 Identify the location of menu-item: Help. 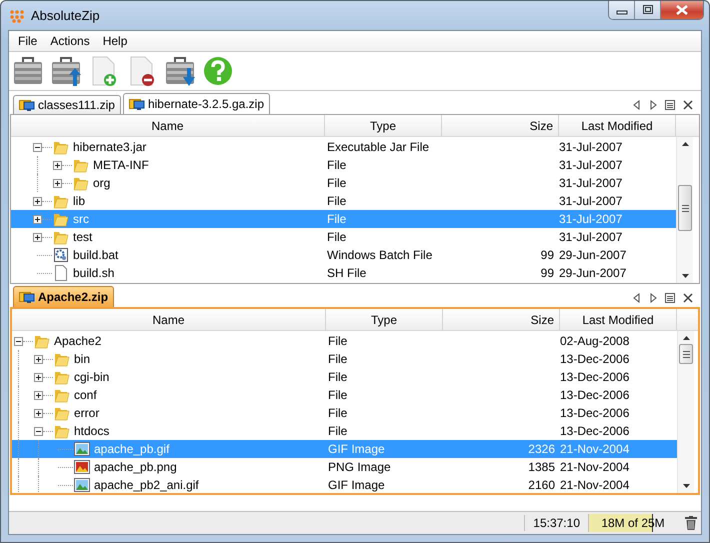
(117, 41).